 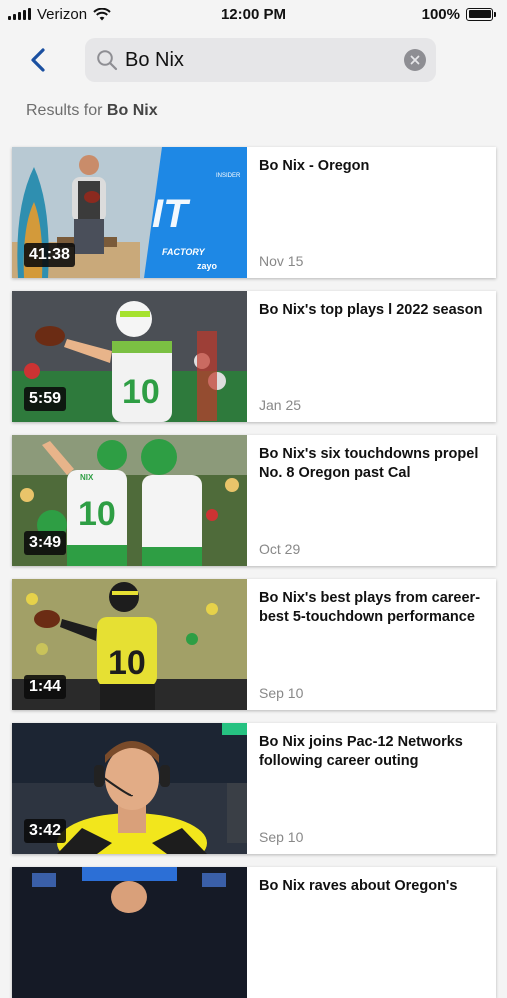 I want to click on video-info: Bo Nix's top plays l 2022 season Jan 25, so click(x=371, y=356).